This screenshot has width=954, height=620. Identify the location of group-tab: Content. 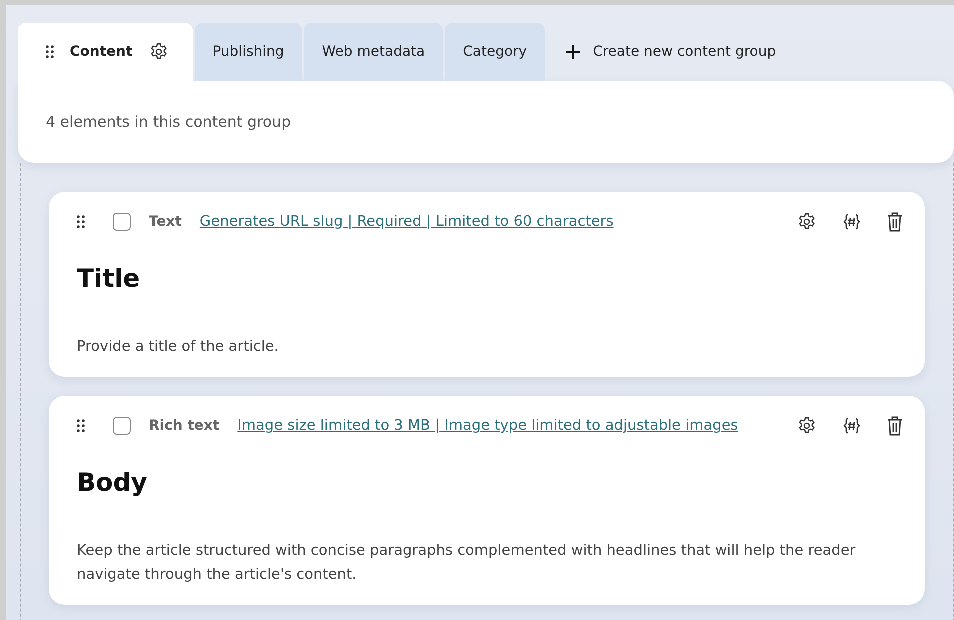
(105, 52).